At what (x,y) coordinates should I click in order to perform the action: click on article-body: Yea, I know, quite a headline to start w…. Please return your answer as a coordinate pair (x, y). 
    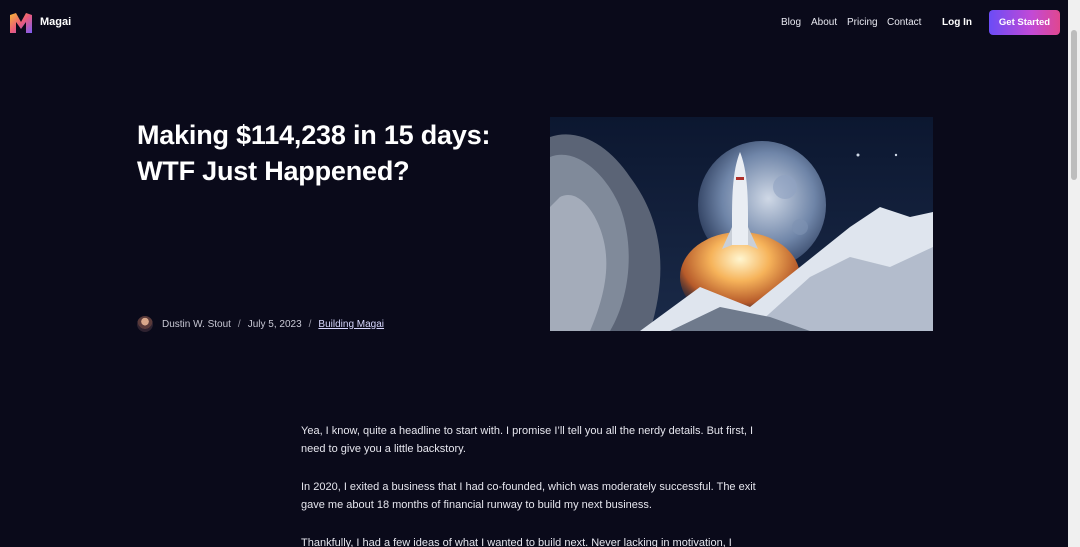
    Looking at the image, I should click on (536, 484).